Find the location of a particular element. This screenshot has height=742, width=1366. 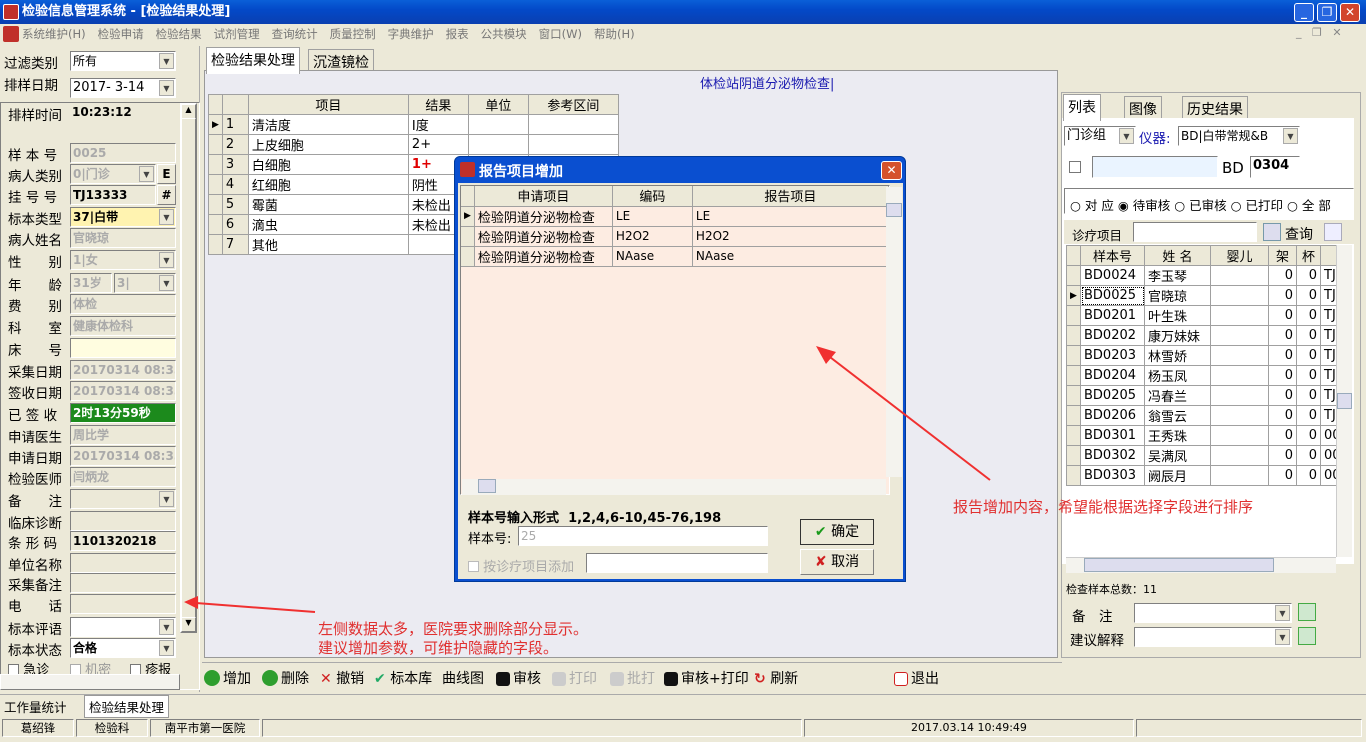

tab-result-bottom: 检验结果处理 is located at coordinates (127, 706).